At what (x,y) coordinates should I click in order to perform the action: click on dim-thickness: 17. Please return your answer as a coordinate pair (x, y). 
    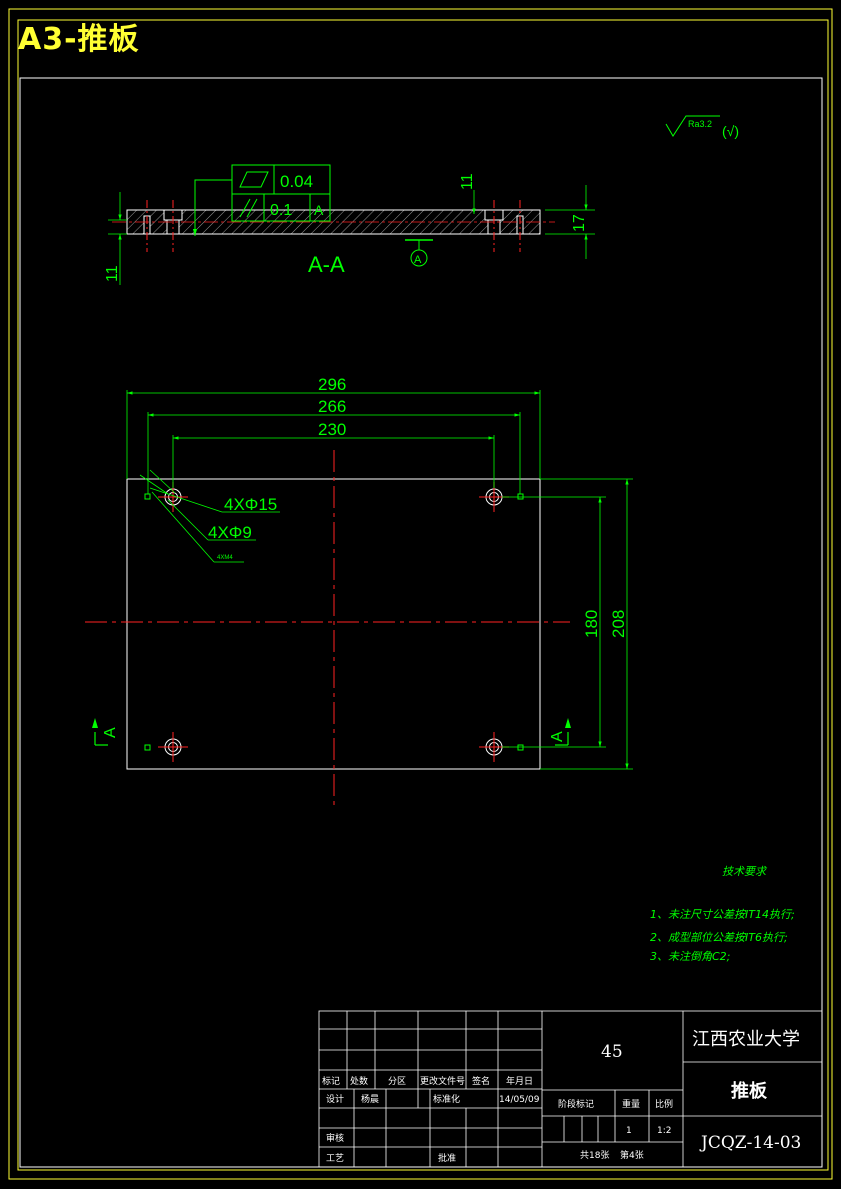
    Looking at the image, I should click on (579, 223).